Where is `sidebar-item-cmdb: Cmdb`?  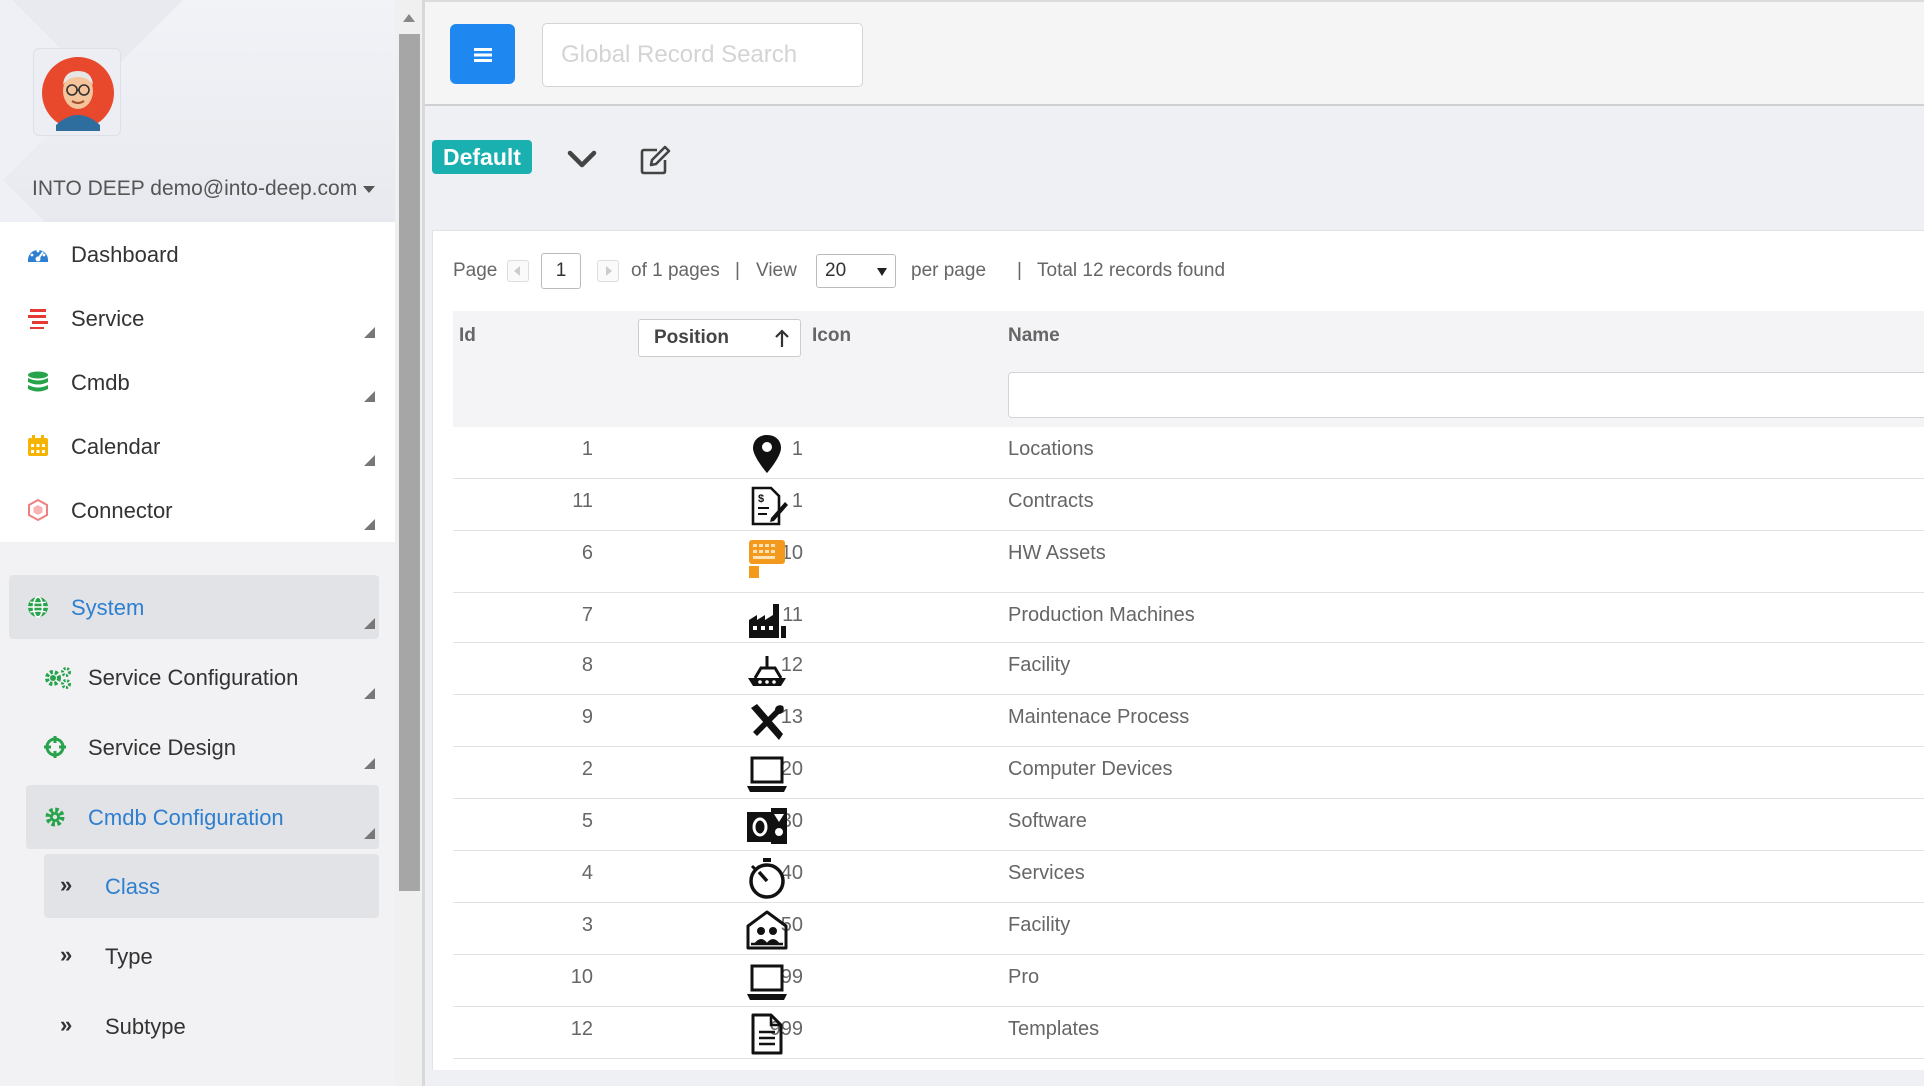
sidebar-item-cmdb: Cmdb is located at coordinates (197, 382).